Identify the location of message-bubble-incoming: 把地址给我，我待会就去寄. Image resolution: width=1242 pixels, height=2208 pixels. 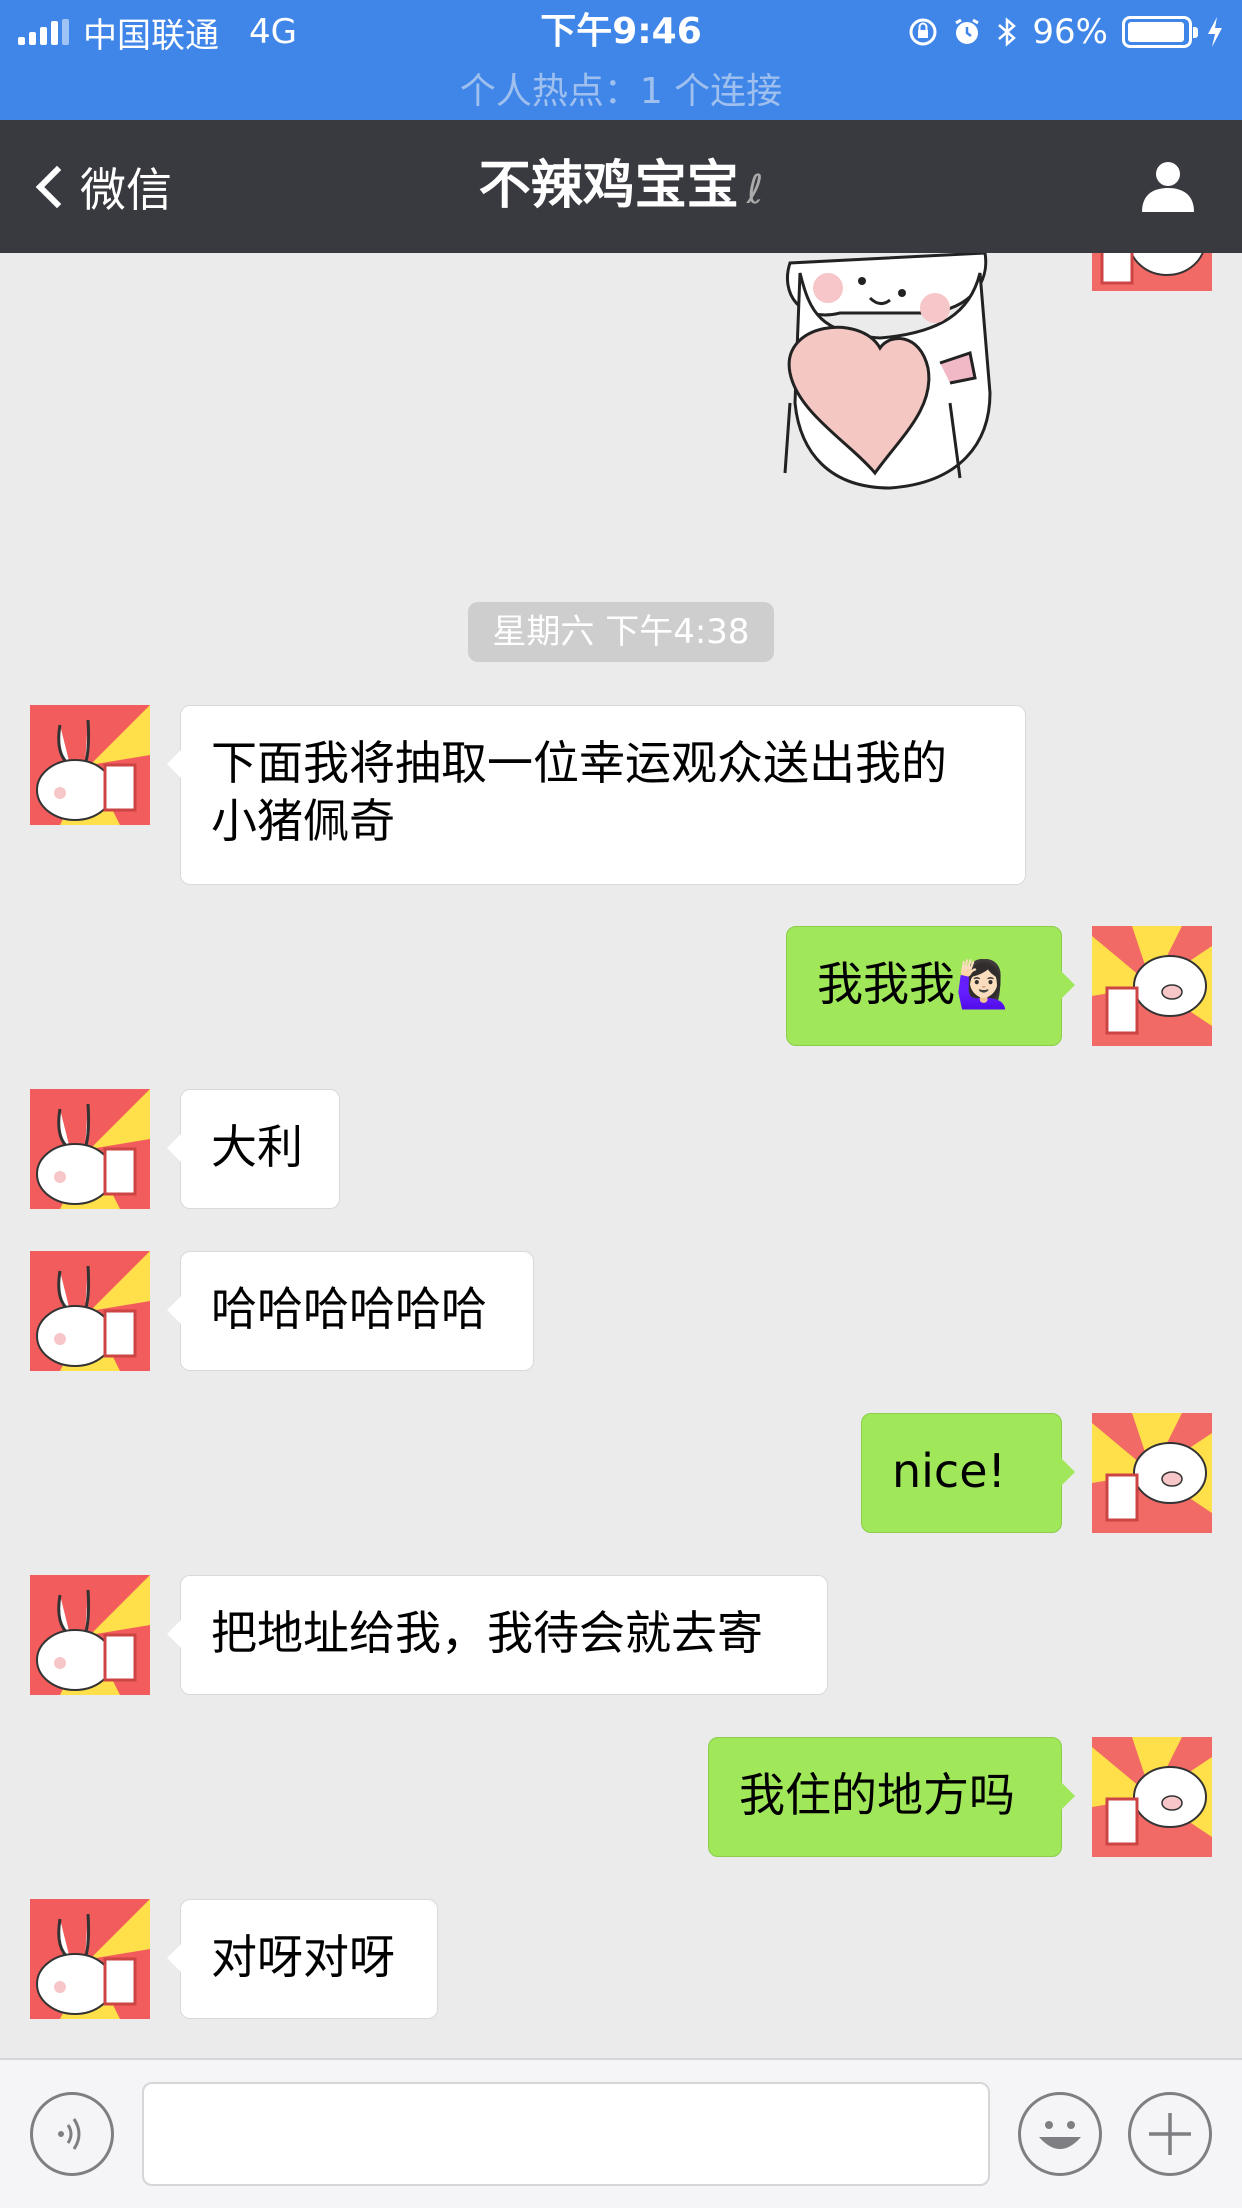
(497, 1635).